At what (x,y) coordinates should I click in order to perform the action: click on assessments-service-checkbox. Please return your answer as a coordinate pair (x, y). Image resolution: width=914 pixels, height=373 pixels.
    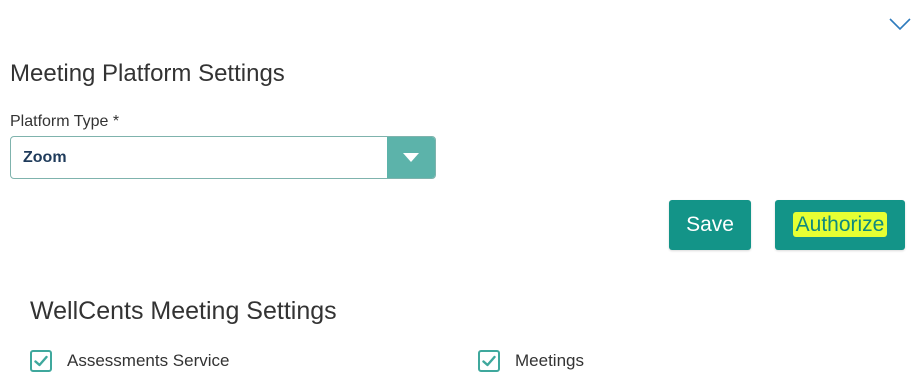
    Looking at the image, I should click on (41, 361).